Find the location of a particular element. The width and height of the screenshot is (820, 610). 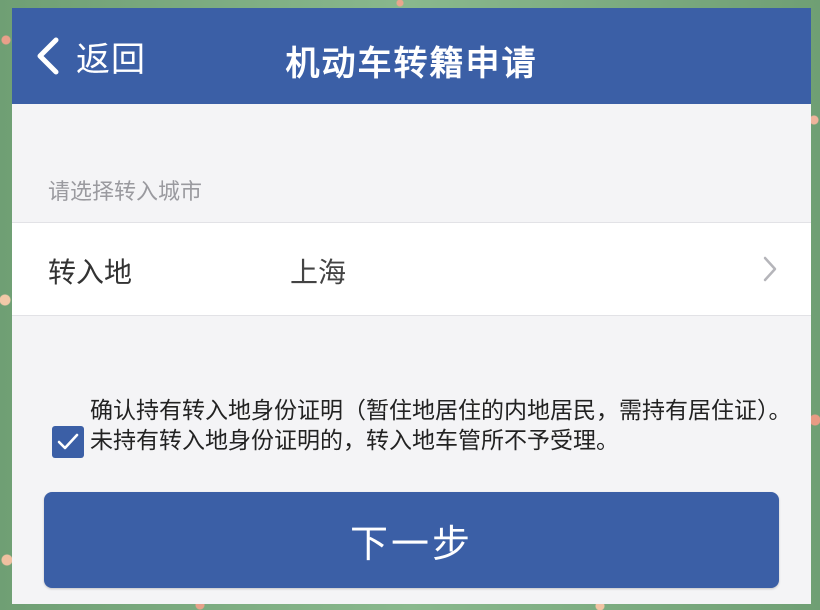

agreement-checkbox is located at coordinates (68, 442).